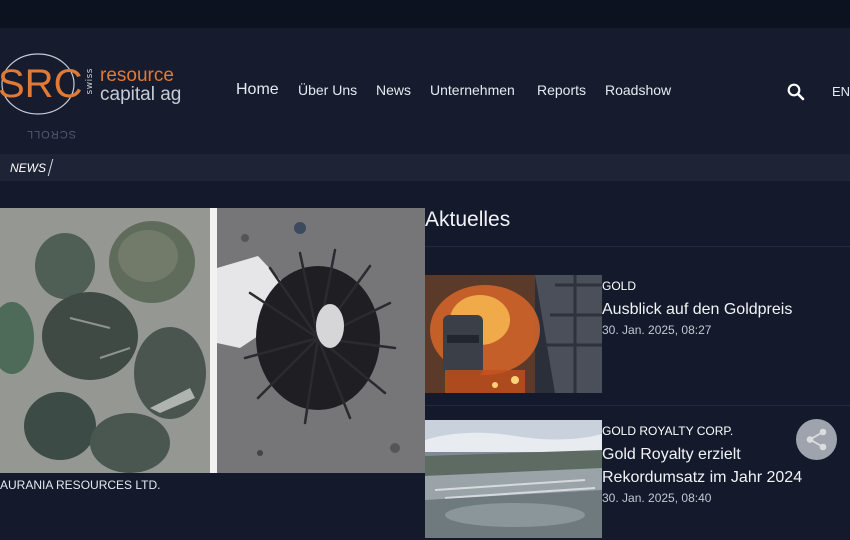 The width and height of the screenshot is (850, 540). I want to click on share-icon, so click(816, 439).